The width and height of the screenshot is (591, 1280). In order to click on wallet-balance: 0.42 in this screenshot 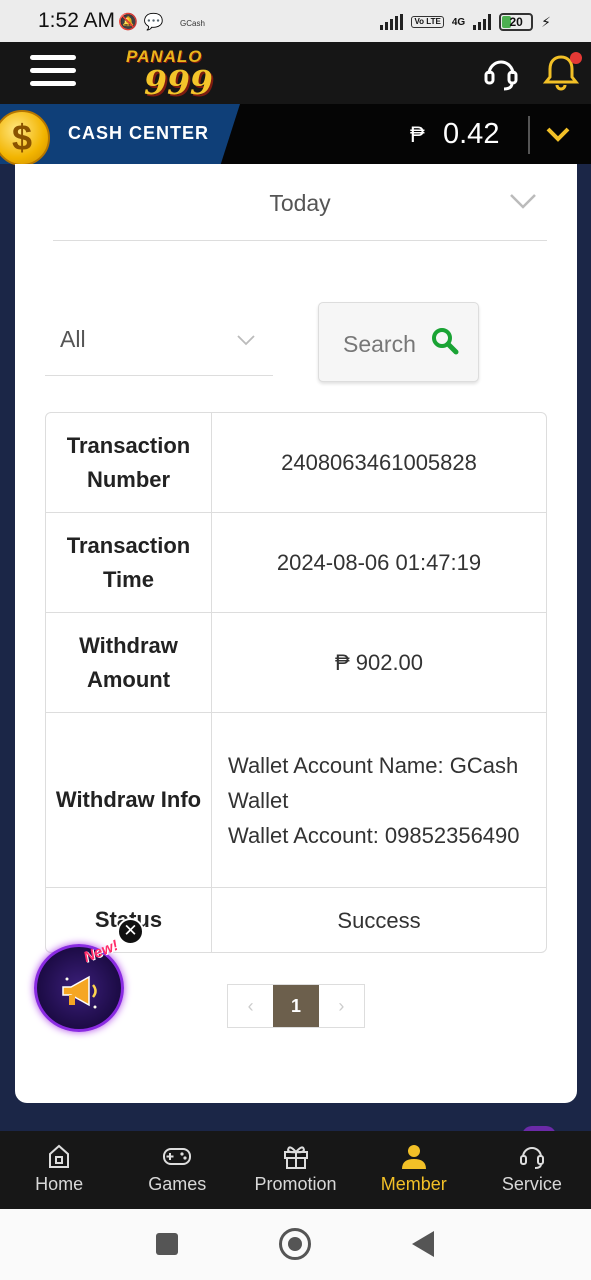, I will do `click(471, 134)`.